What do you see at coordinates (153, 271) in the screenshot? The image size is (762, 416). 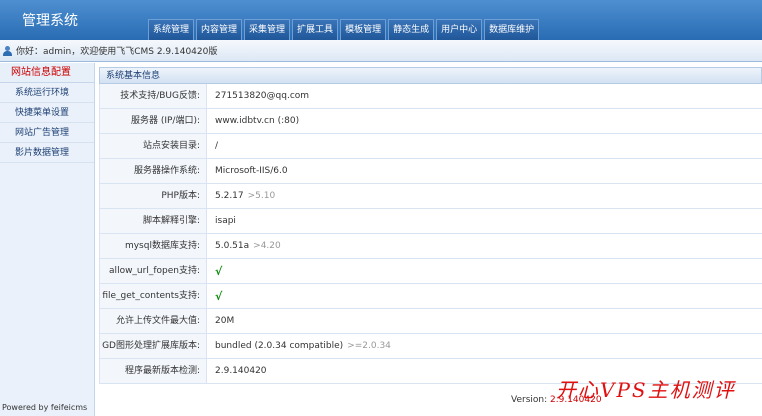 I see `row-label: allow_url_fopen支持:` at bounding box center [153, 271].